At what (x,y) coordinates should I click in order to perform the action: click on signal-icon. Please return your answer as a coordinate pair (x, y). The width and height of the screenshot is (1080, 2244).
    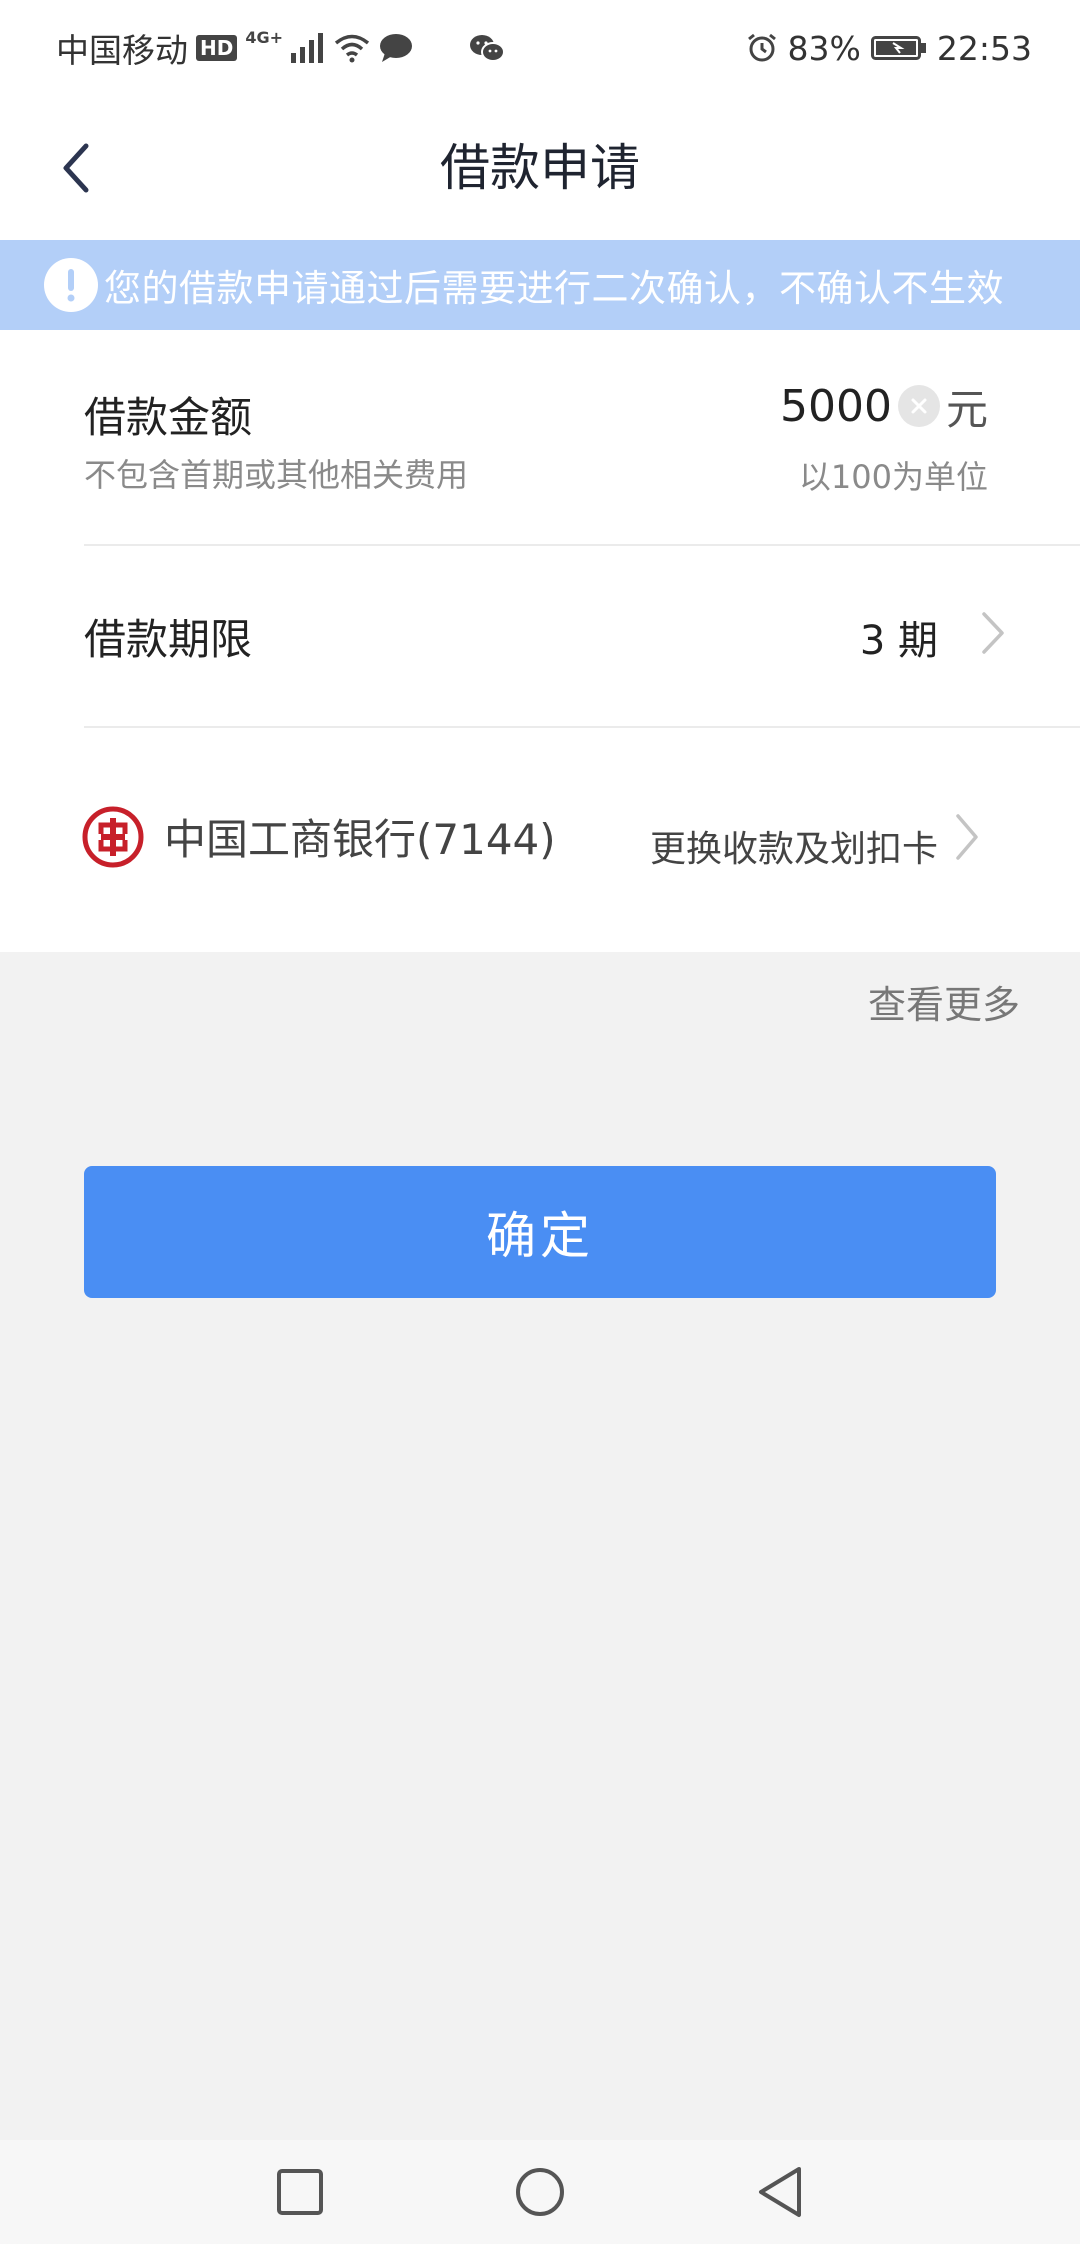
    Looking at the image, I should click on (307, 48).